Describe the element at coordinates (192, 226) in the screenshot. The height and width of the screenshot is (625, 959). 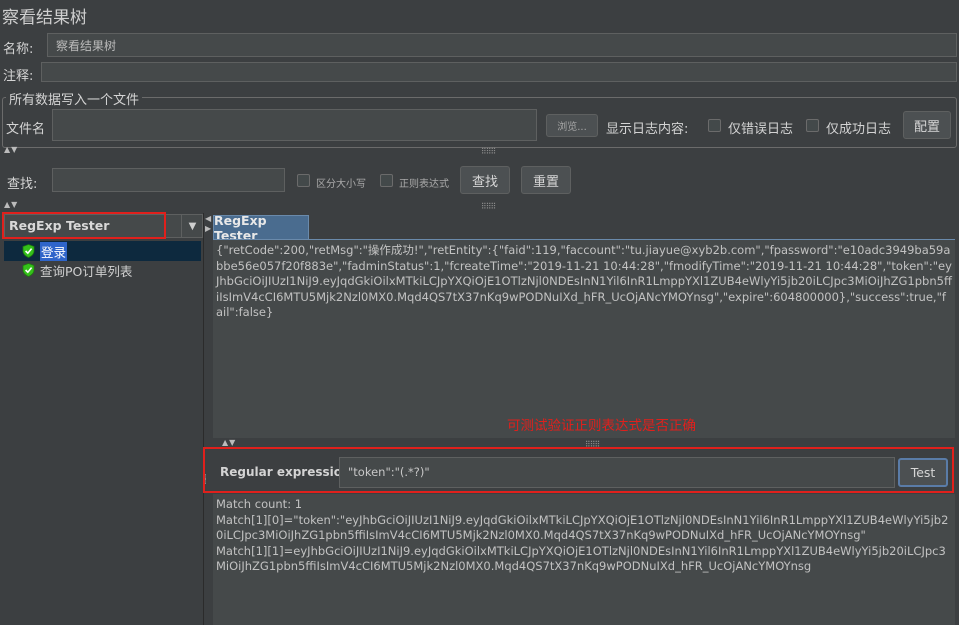
I see `chevron-down-icon: ▼` at that location.